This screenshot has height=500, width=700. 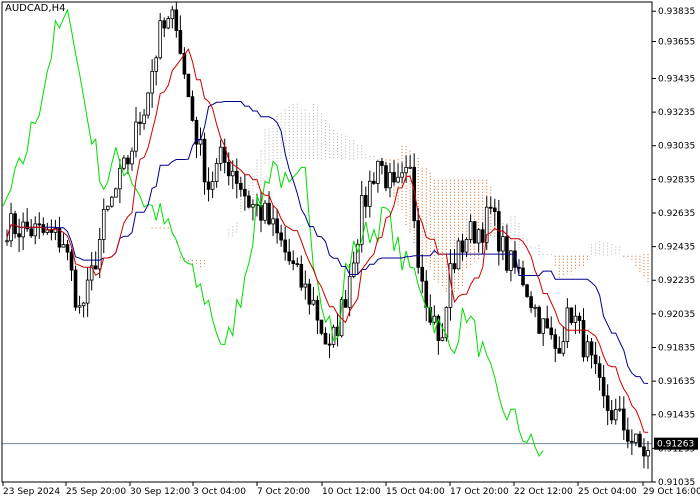 I want to click on price-tag-label: 0.91263, so click(x=675, y=445).